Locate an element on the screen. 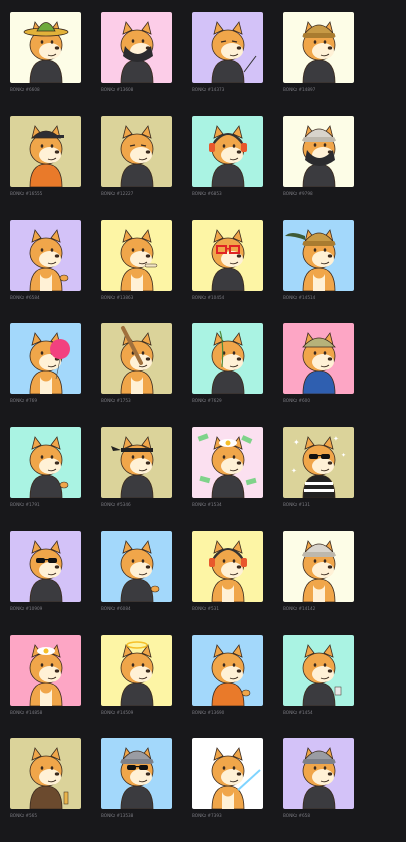  nft-card: BONKz #1454 is located at coordinates (318, 686).